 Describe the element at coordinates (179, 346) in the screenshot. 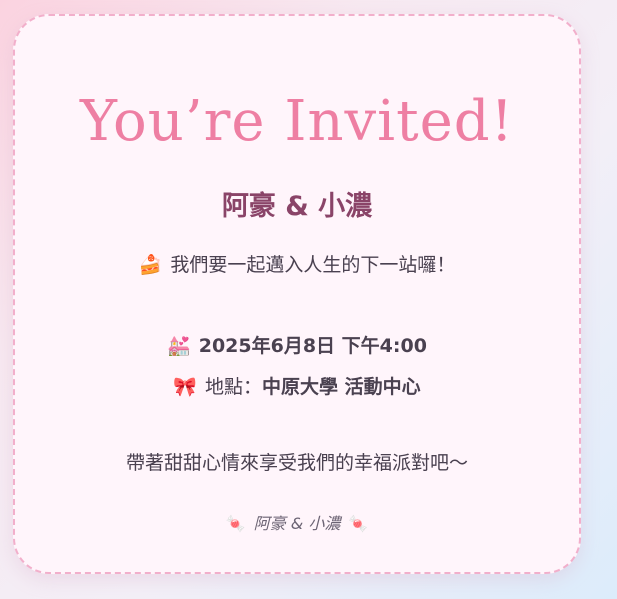

I see `wedding-chapel-icon: 💒` at that location.